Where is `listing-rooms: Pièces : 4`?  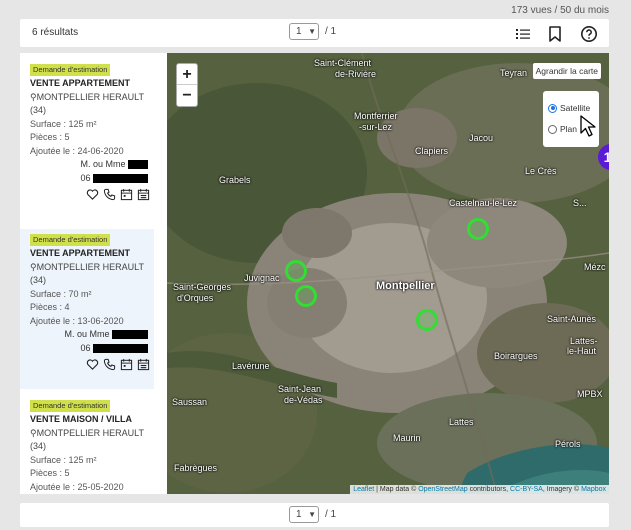
listing-rooms: Pièces : 4 is located at coordinates (50, 307).